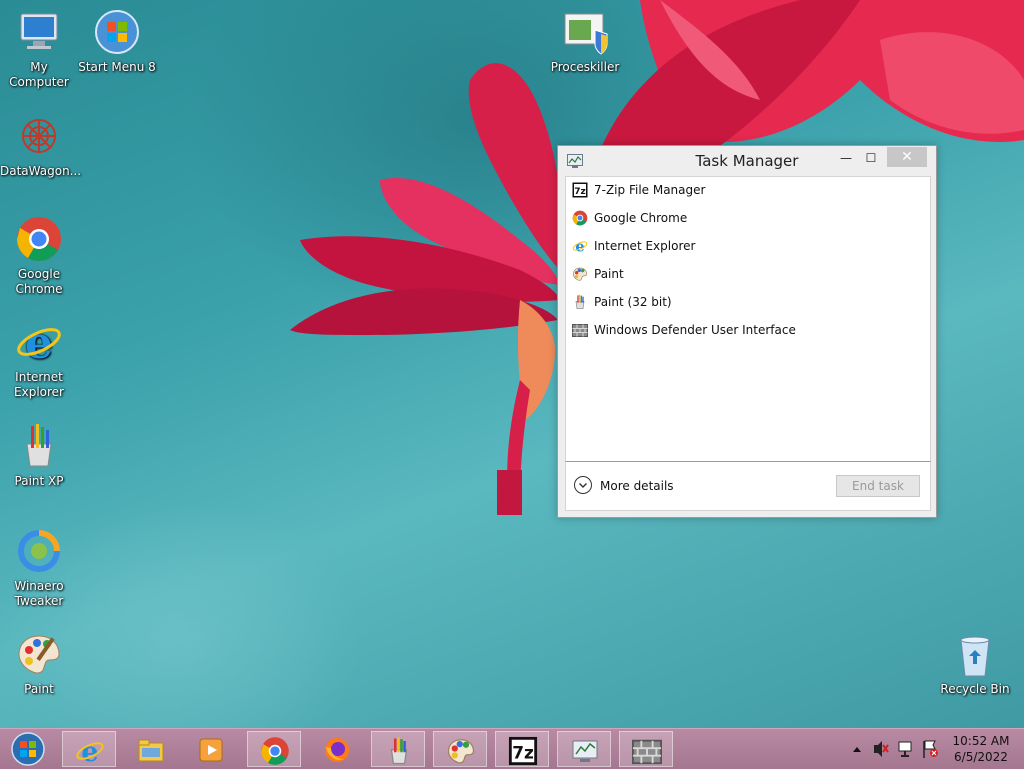 This screenshot has width=1024, height=769. Describe the element at coordinates (747, 161) in the screenshot. I see `title-bar: Task Manager — ☐ ✕` at that location.